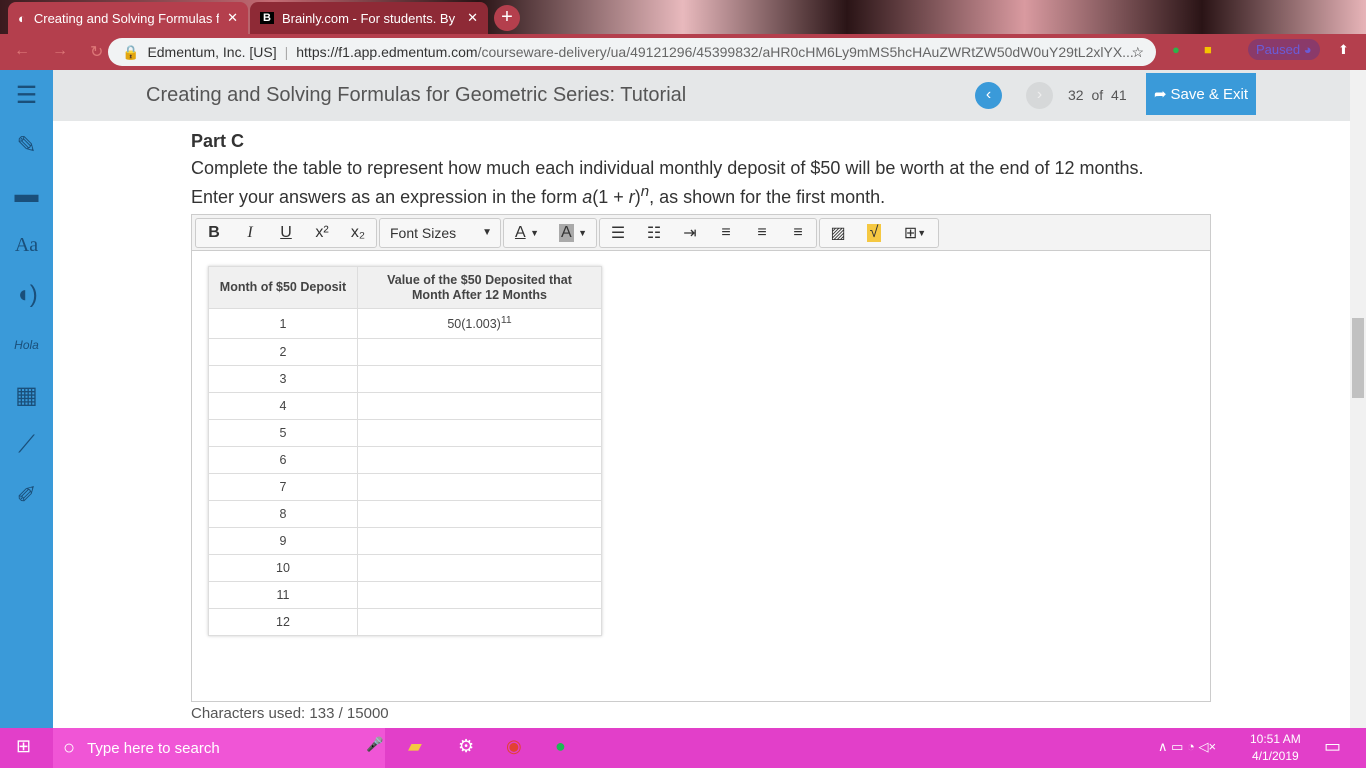 This screenshot has height=768, width=1366. Describe the element at coordinates (26, 495) in the screenshot. I see `highlighter-icon: ✐` at that location.